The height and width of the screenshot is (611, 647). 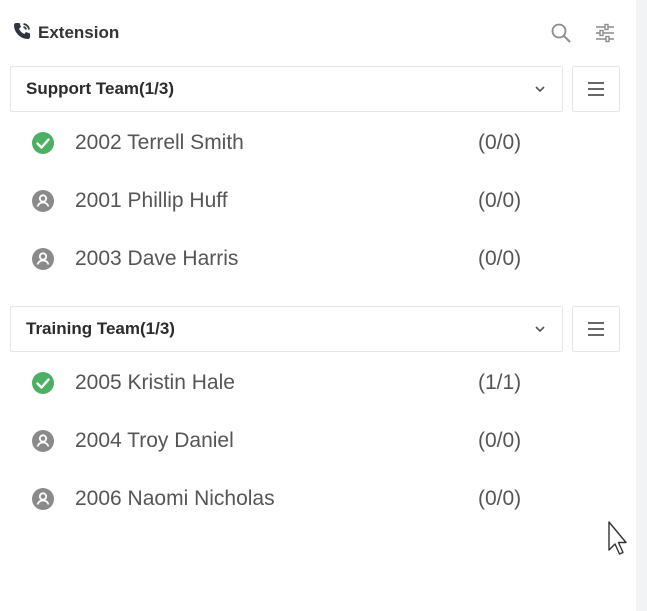 What do you see at coordinates (617, 538) in the screenshot?
I see `mouse-cursor-icon` at bounding box center [617, 538].